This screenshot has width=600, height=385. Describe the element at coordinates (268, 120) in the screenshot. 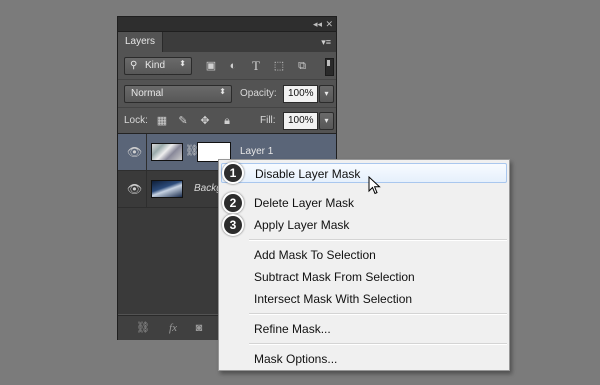

I see `fill-label: Fill:` at that location.